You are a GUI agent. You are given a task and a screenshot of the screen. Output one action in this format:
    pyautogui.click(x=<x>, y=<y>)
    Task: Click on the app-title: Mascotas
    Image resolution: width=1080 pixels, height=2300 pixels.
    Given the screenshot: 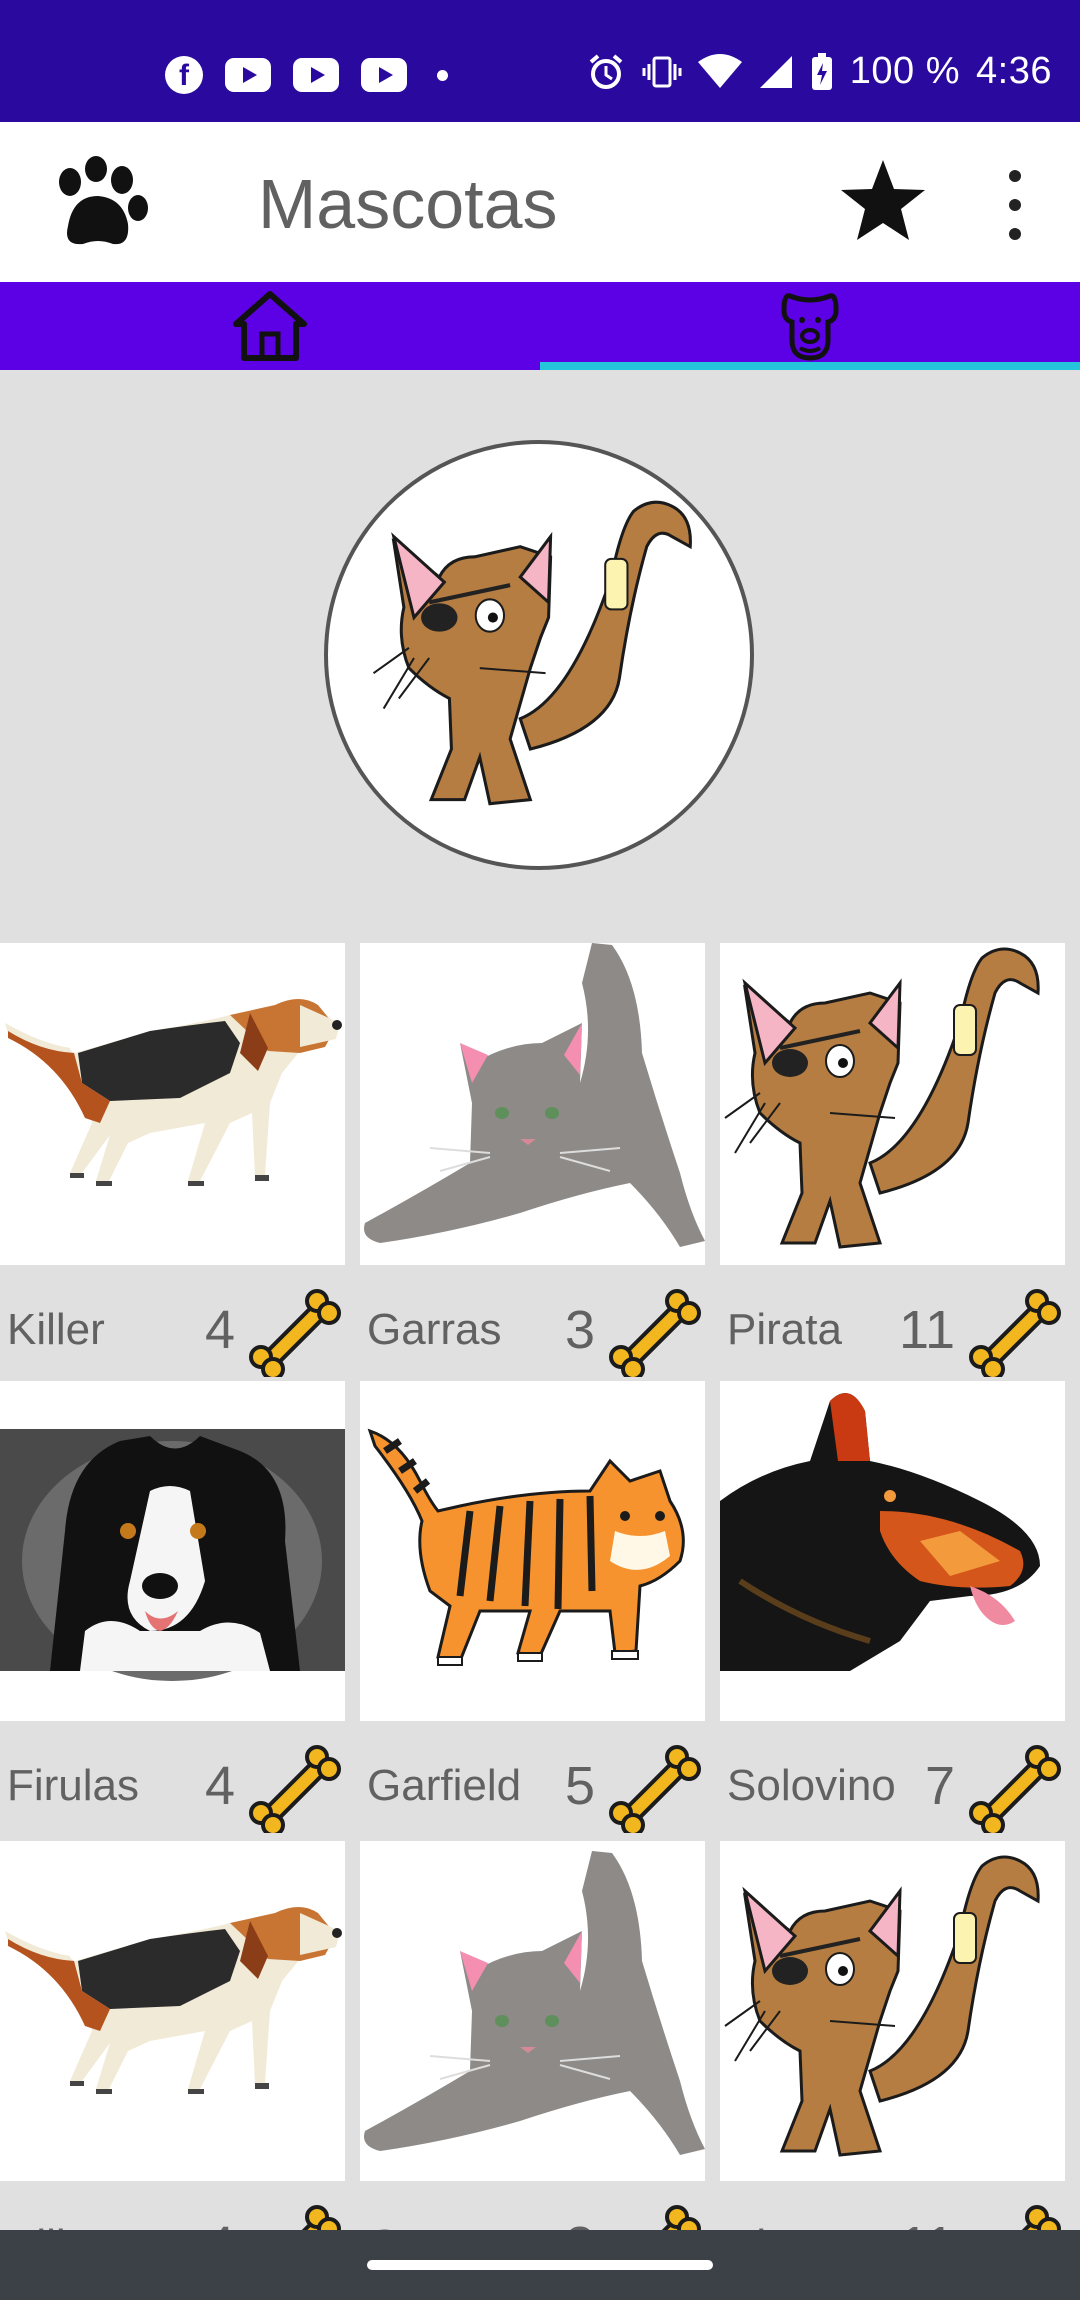 What is the action you would take?
    pyautogui.click(x=408, y=204)
    